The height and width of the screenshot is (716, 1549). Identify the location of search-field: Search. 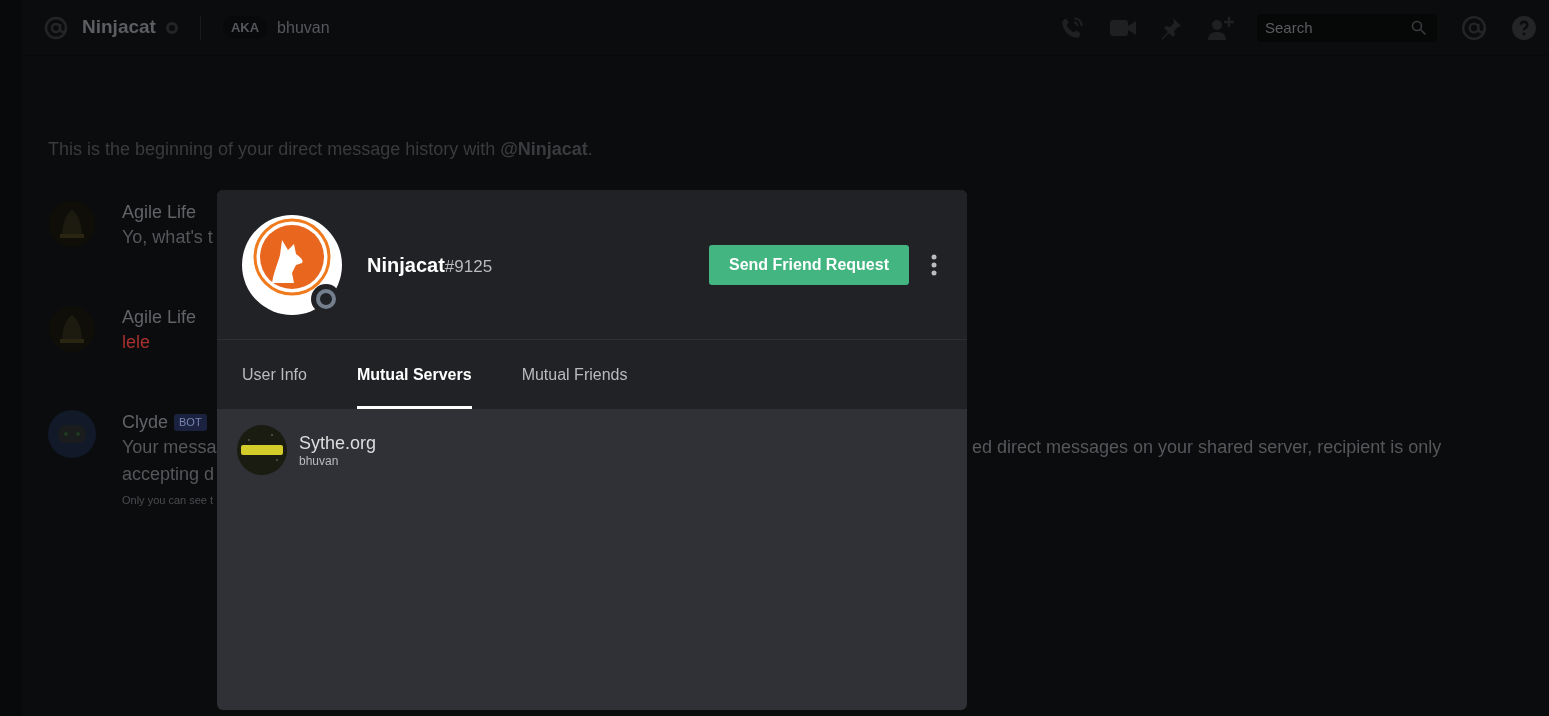
(1347, 27).